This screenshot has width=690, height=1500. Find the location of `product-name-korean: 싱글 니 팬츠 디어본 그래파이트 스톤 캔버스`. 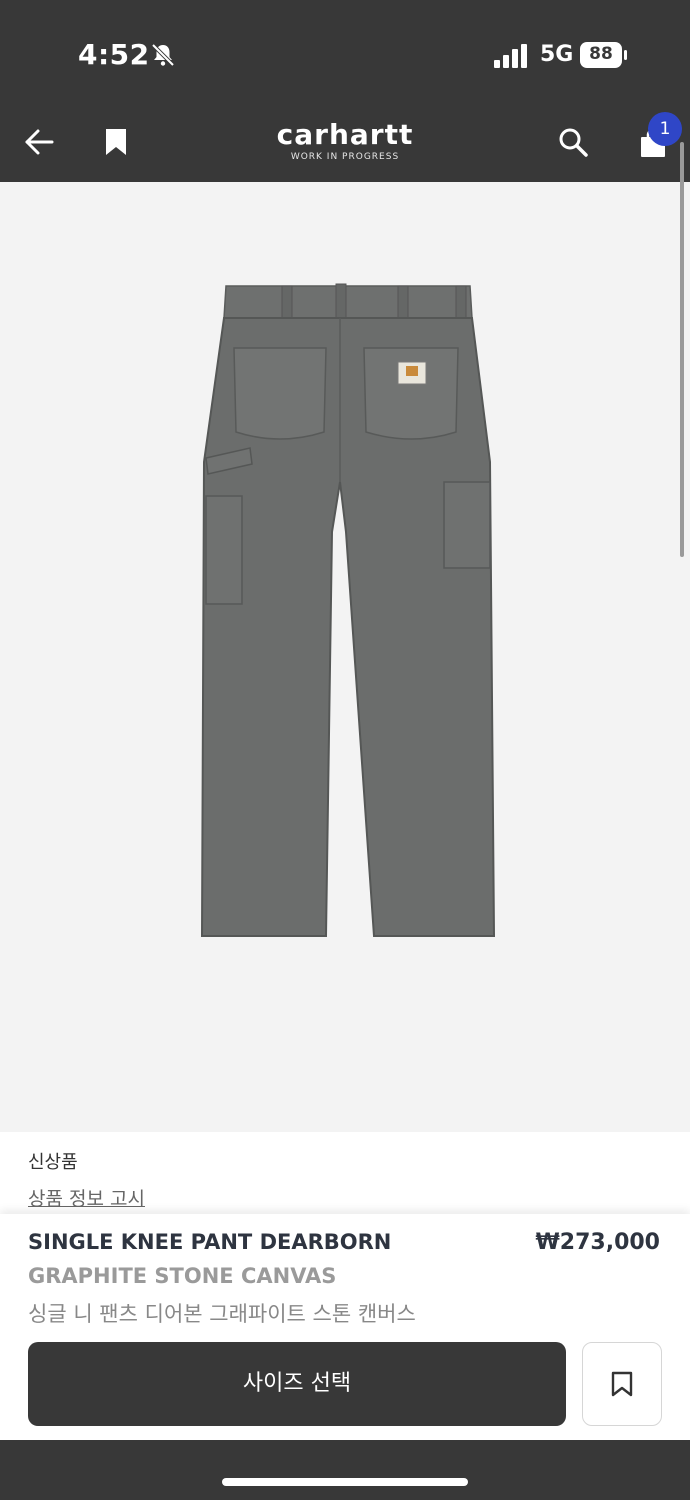

product-name-korean: 싱글 니 팬츠 디어본 그래파이트 스톤 캔버스 is located at coordinates (222, 1314).